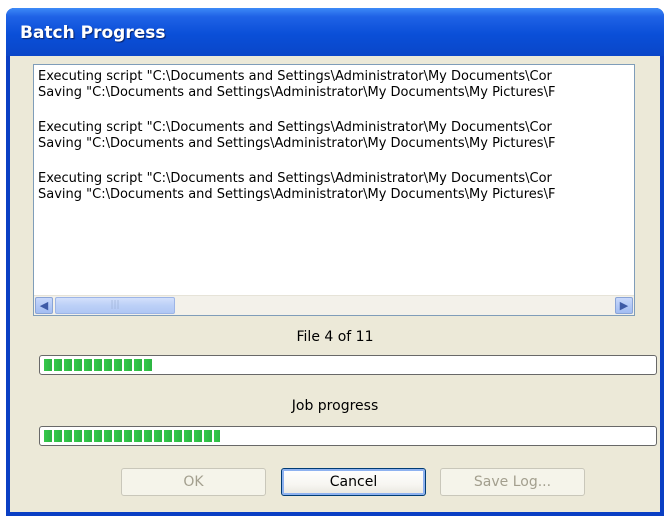 The width and height of the screenshot is (670, 521). I want to click on scroll-left-button: ◀, so click(44, 305).